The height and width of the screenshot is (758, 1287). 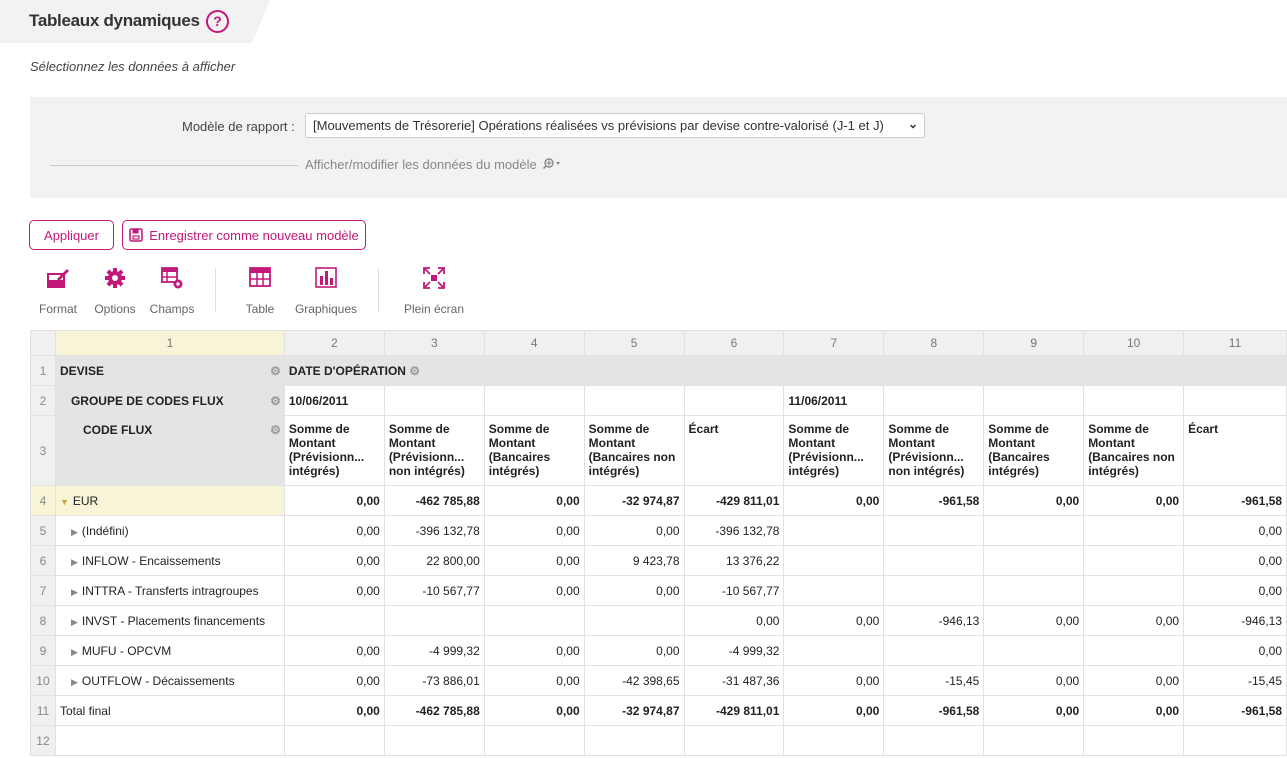 I want to click on row-number: 12, so click(x=43, y=740).